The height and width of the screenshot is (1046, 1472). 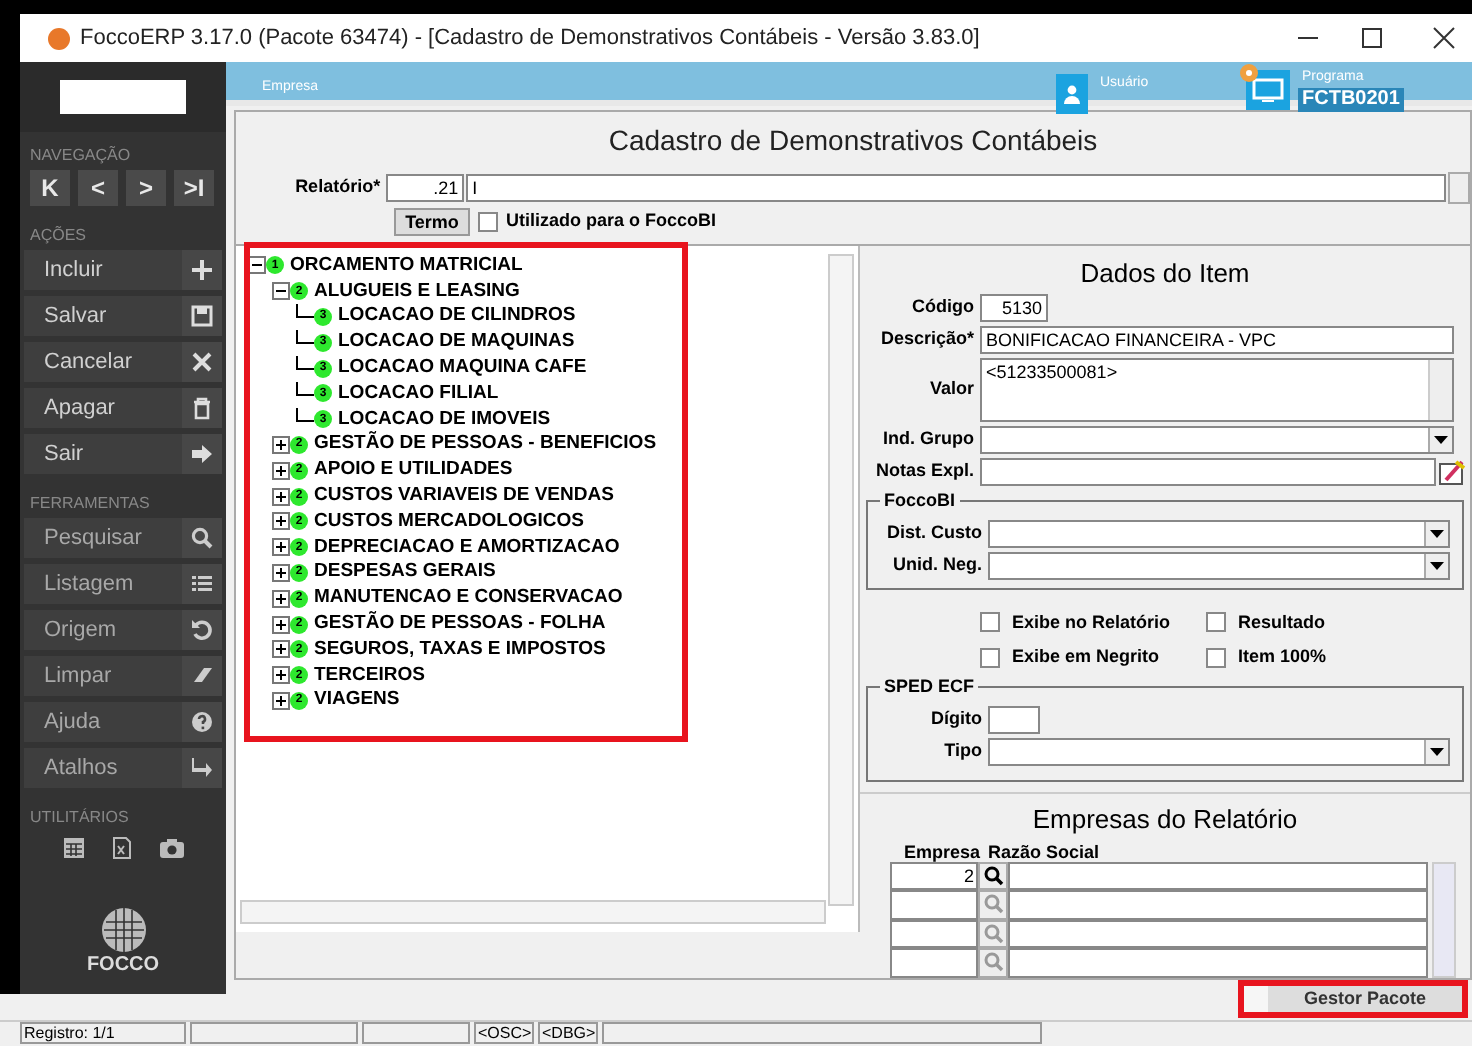 What do you see at coordinates (1282, 657) in the screenshot?
I see `checkbox-label: Item 100%` at bounding box center [1282, 657].